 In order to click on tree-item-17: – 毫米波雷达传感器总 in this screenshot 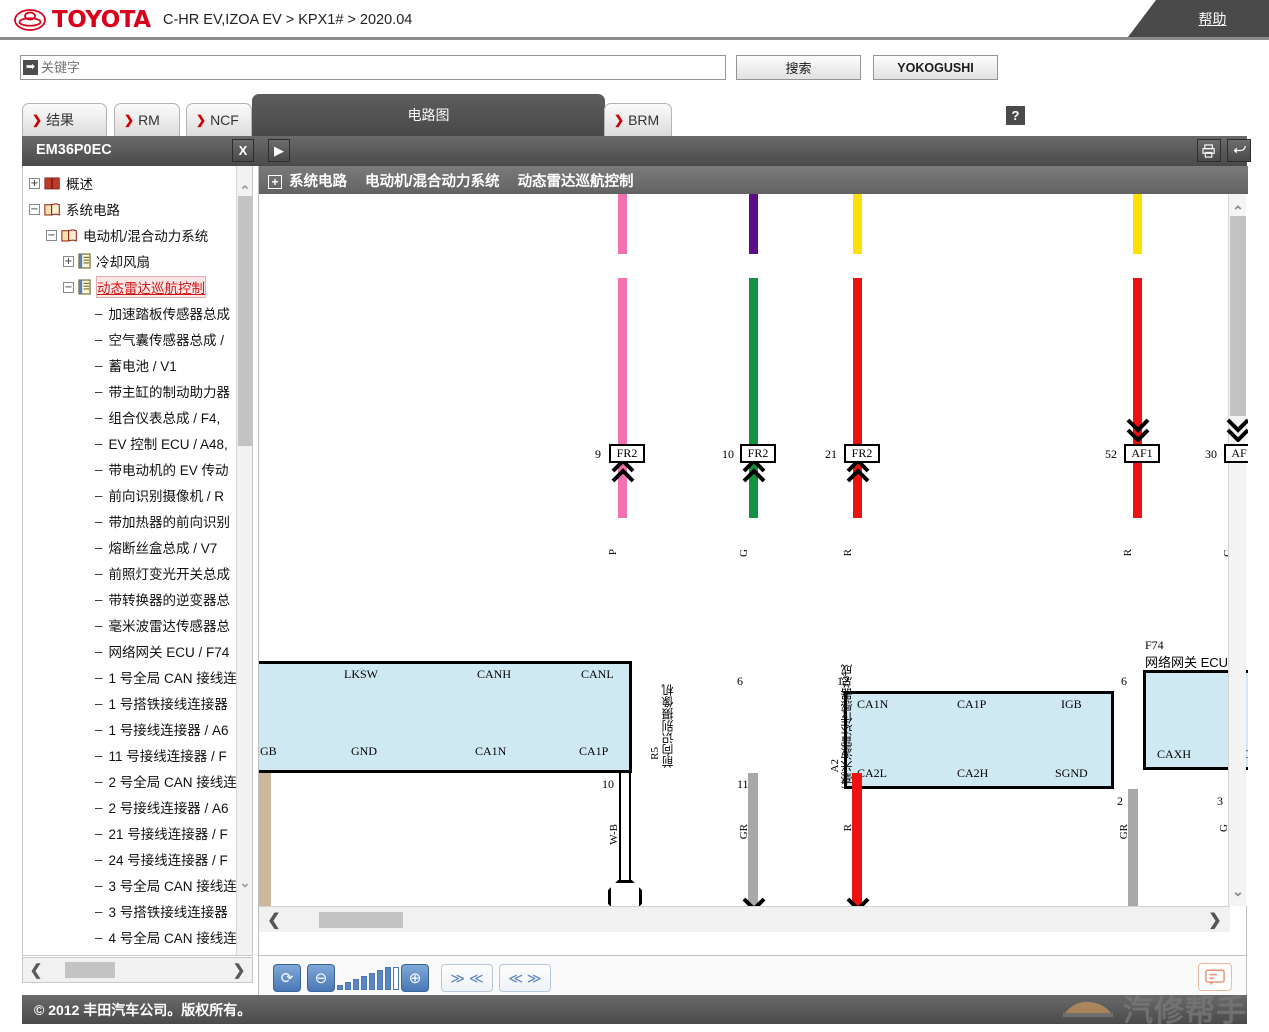, I will do `click(130, 625)`.